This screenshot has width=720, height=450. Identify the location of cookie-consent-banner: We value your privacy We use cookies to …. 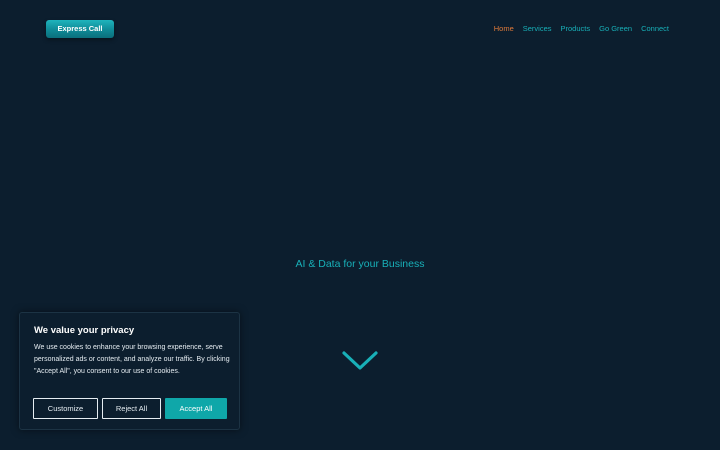
(129, 371).